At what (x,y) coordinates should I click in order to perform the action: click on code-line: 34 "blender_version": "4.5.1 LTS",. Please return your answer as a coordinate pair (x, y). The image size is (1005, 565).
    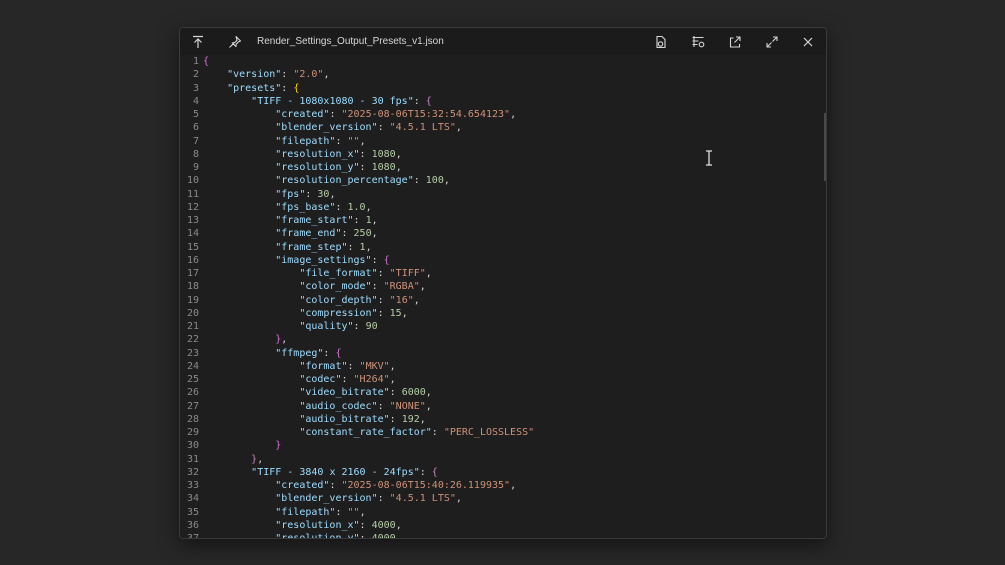
    Looking at the image, I should click on (503, 498).